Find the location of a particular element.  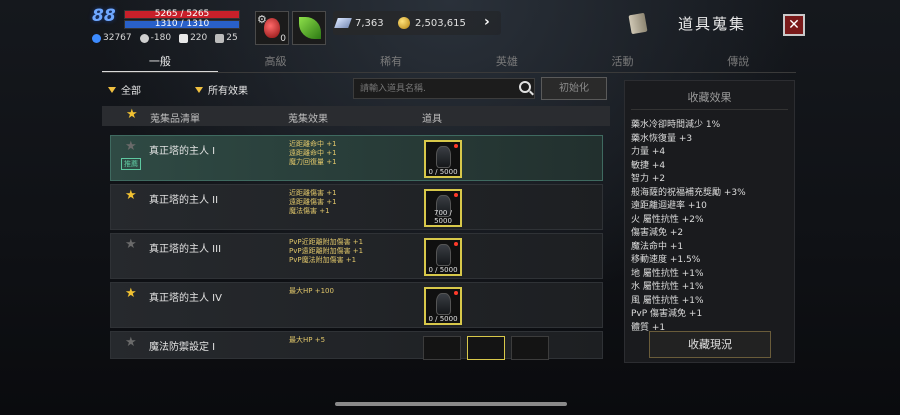

player-stats: 32767 -180 220 25 is located at coordinates (165, 38).